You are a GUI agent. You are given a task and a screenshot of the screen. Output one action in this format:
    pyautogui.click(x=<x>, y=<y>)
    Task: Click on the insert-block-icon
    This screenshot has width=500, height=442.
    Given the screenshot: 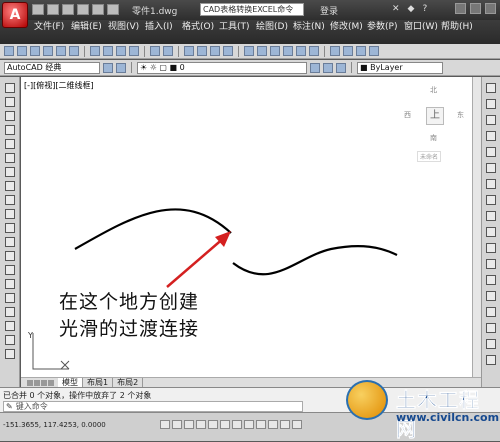 What is the action you would take?
    pyautogui.click(x=10, y=242)
    